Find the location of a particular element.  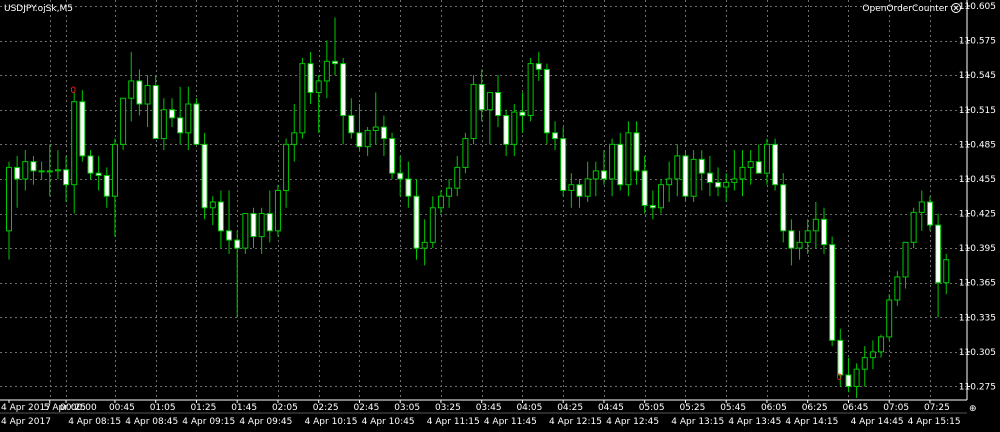

time-tick-label: 05:25 is located at coordinates (692, 408).